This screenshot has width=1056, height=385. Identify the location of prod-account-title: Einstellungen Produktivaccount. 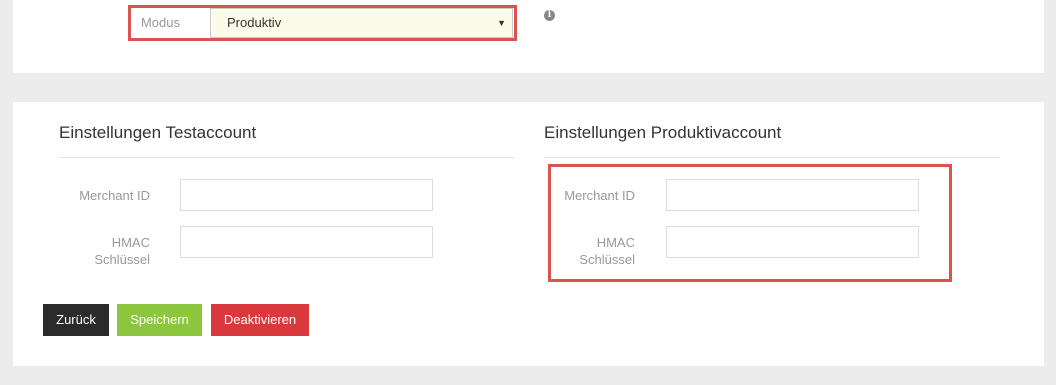
(663, 132).